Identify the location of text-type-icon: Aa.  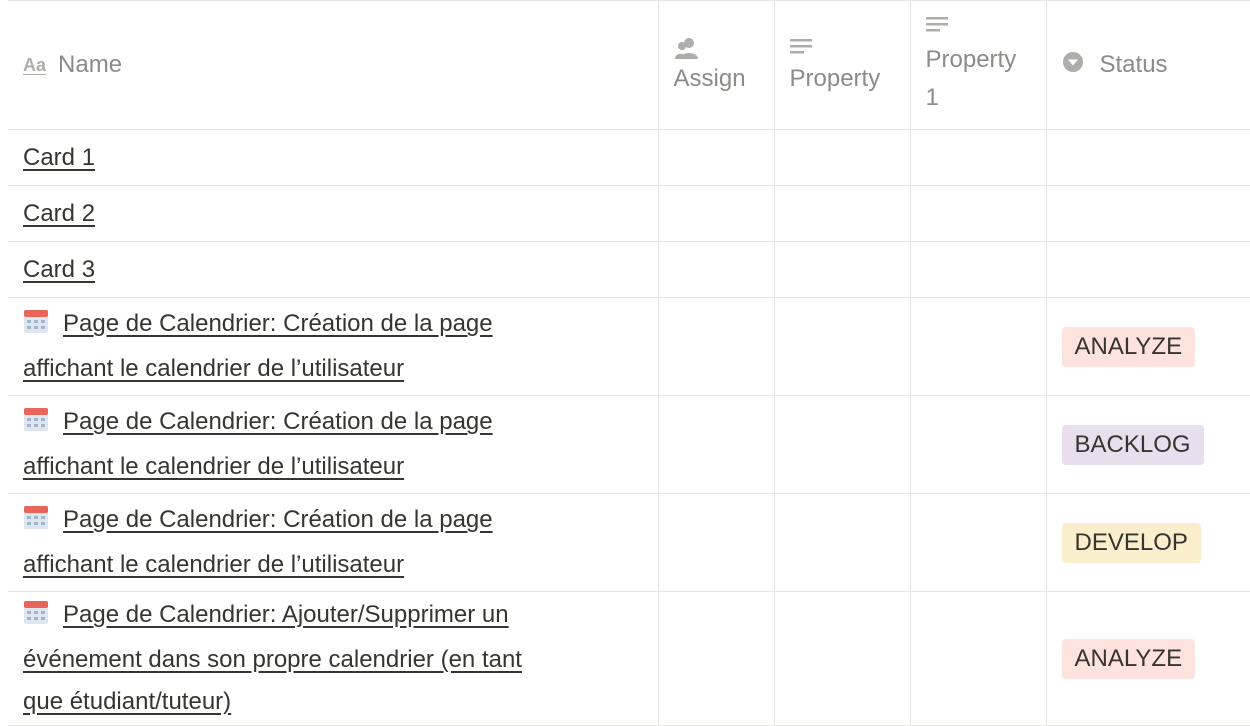
(35, 64).